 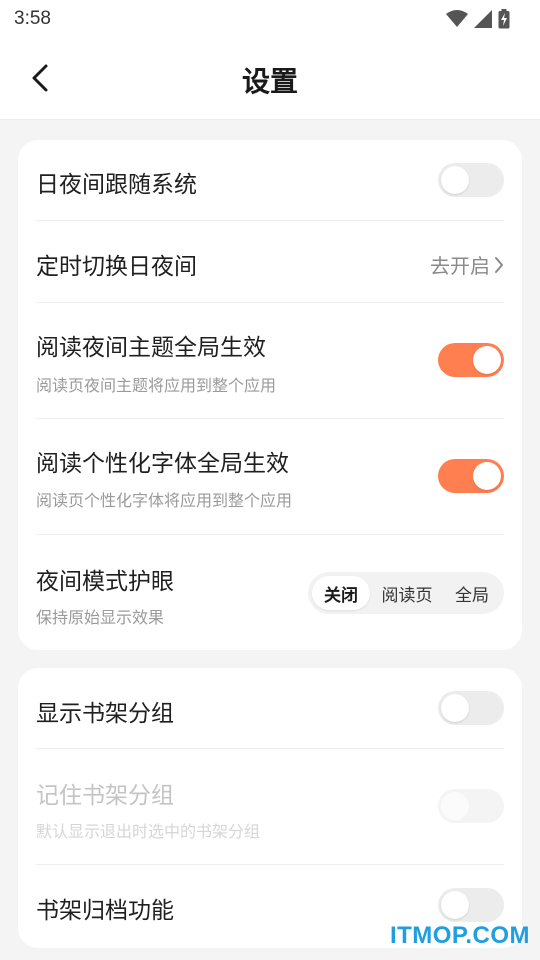 I want to click on row-remember-groups: 记住书架分组 默认显示退出时选中的书架分组, so click(x=270, y=807).